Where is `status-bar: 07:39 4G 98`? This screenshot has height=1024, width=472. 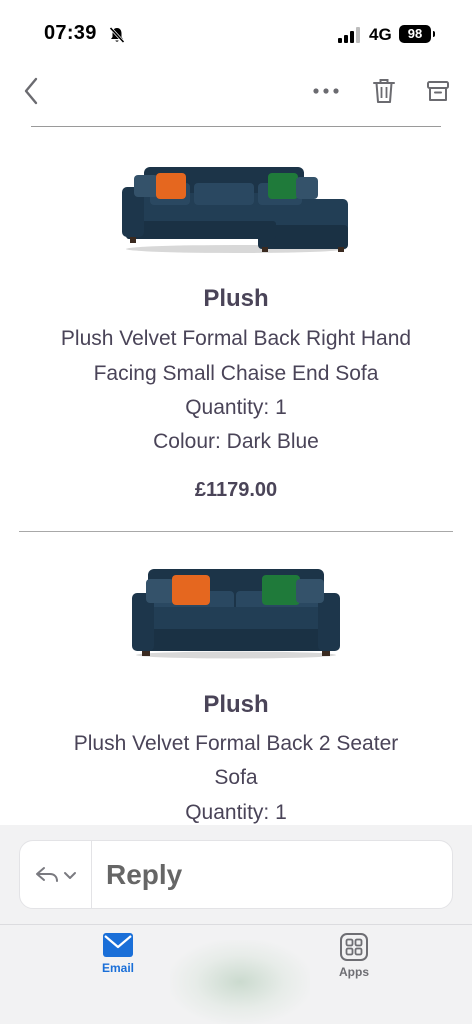
status-bar: 07:39 4G 98 is located at coordinates (236, 31).